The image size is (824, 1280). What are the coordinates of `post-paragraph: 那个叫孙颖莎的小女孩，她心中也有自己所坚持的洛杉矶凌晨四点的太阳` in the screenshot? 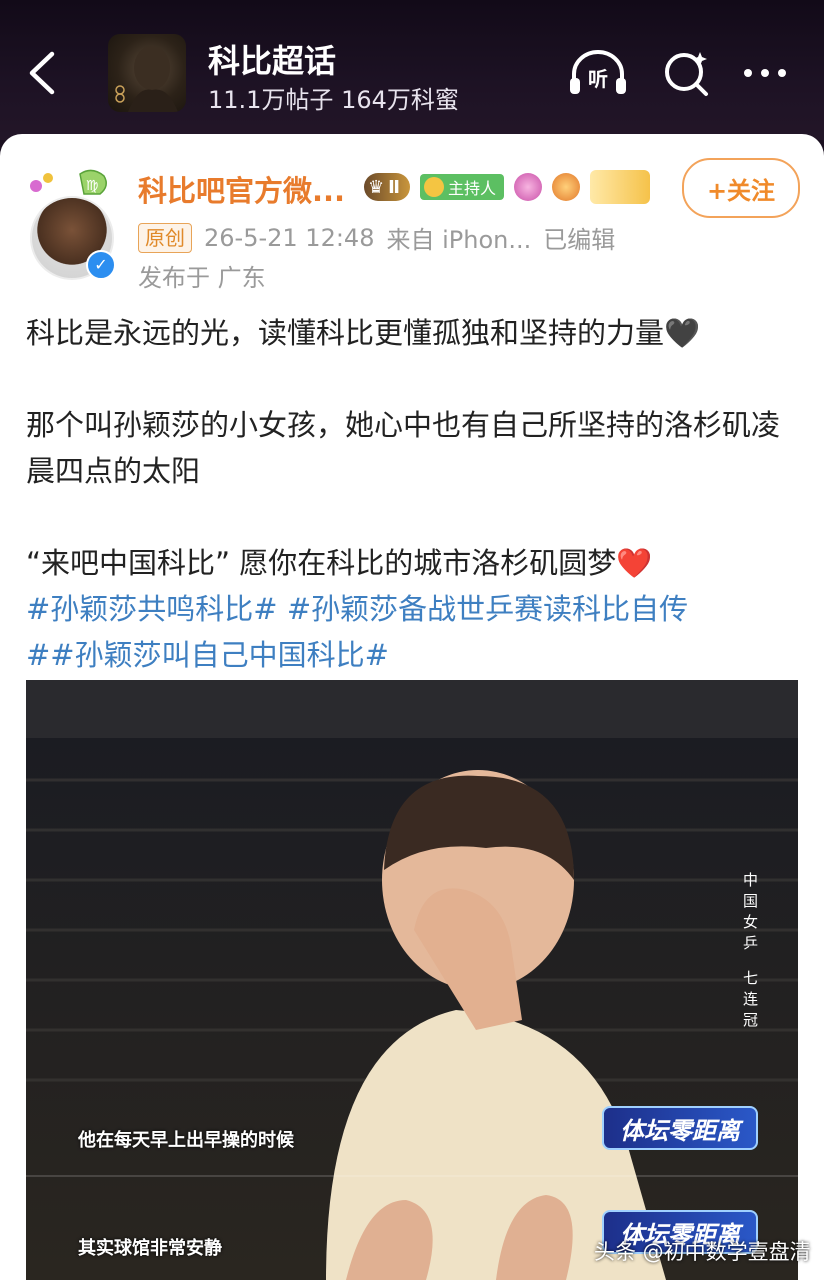 It's located at (403, 448).